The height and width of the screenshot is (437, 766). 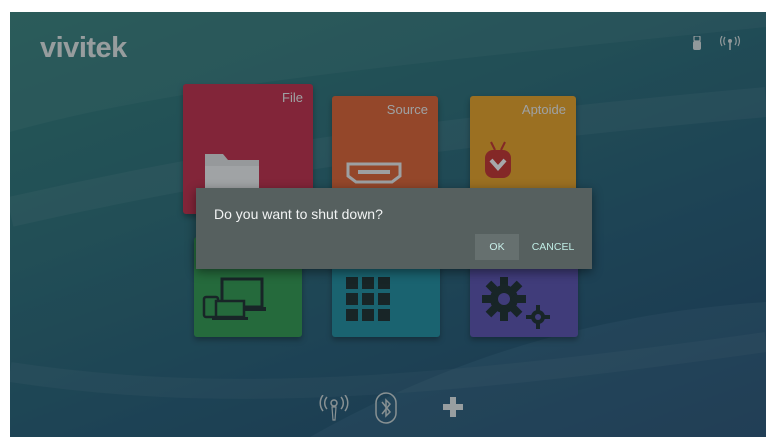 What do you see at coordinates (553, 247) in the screenshot?
I see `cancel-button: CANCEL` at bounding box center [553, 247].